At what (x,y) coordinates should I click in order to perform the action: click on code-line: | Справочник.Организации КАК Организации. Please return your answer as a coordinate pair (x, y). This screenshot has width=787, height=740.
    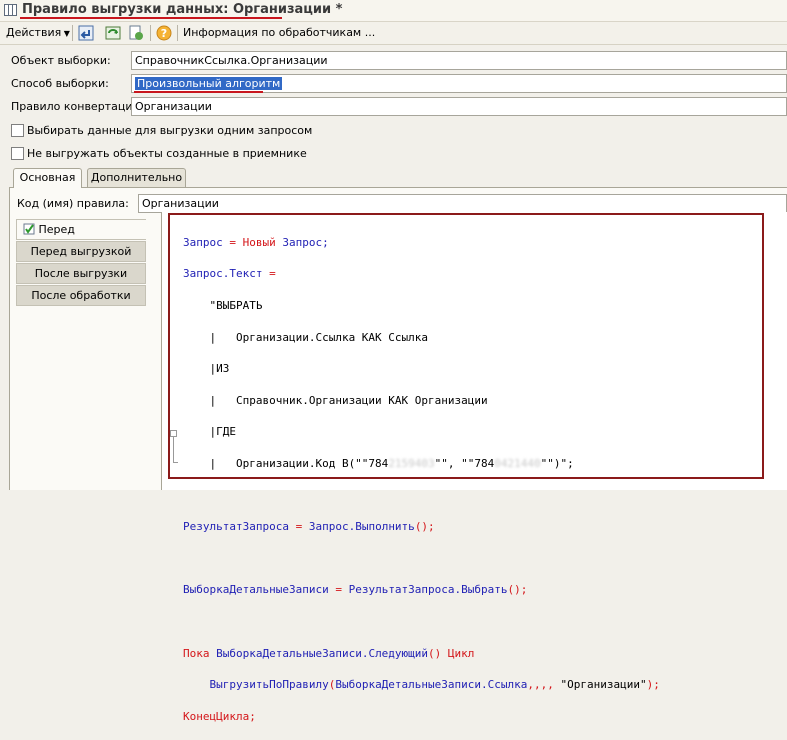
    Looking at the image, I should click on (335, 400).